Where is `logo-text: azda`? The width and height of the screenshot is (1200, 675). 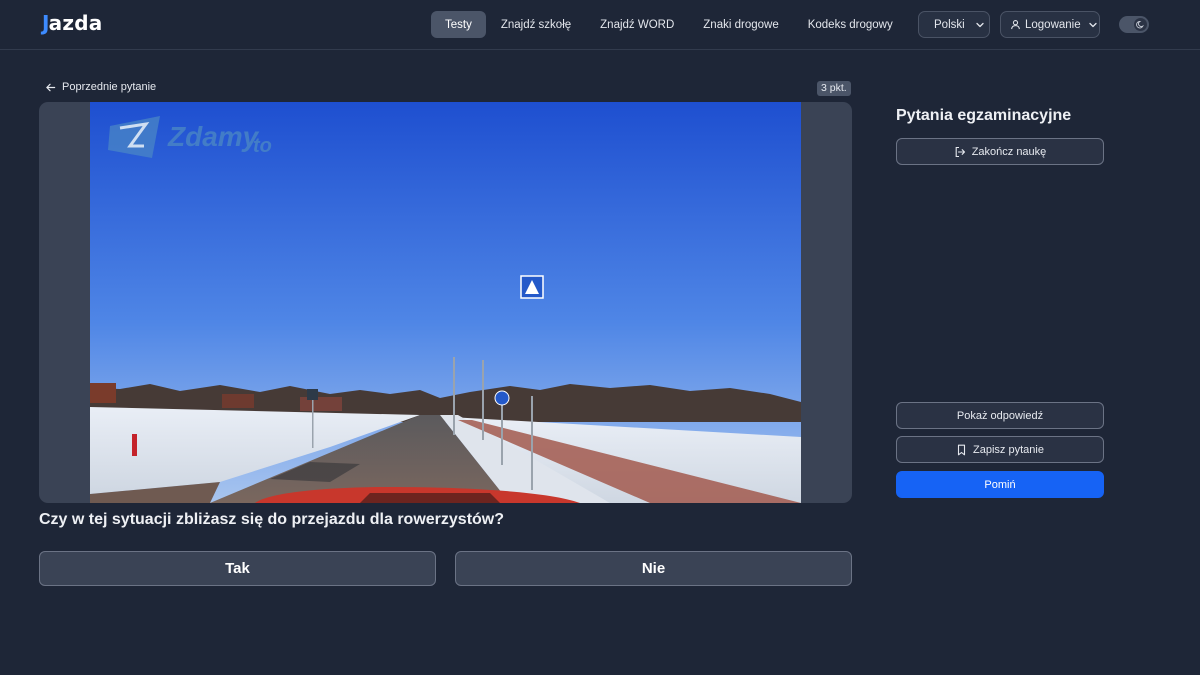
logo-text: azda is located at coordinates (75, 23).